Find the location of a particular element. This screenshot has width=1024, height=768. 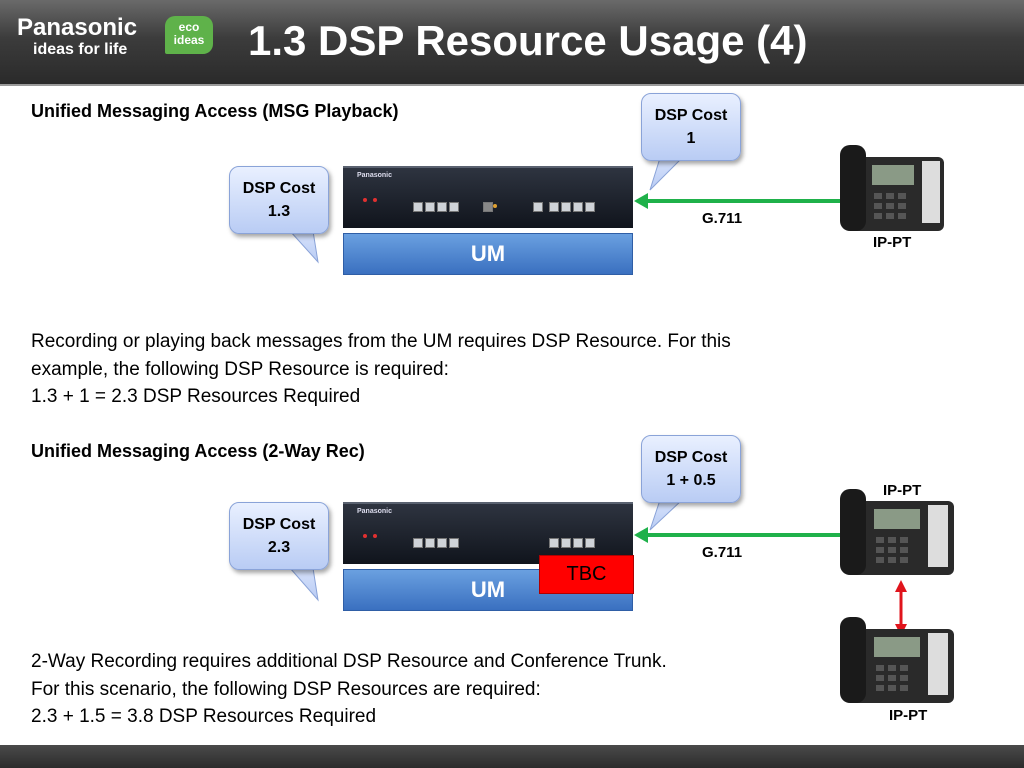

phone-label-s1: IP-PT is located at coordinates (892, 242).